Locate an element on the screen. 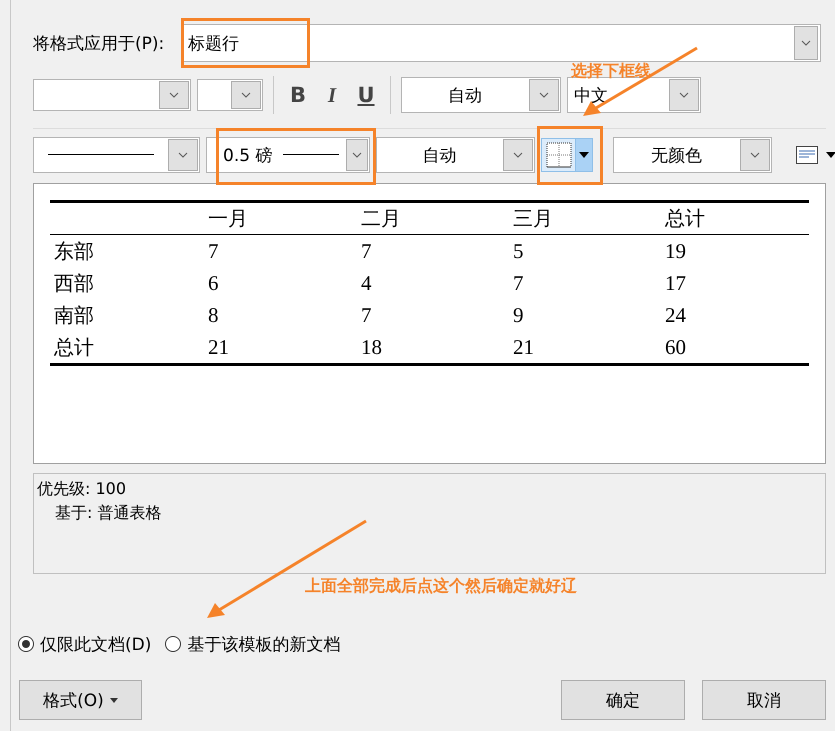 The width and height of the screenshot is (835, 731). table-cell-text: 8 is located at coordinates (214, 315).